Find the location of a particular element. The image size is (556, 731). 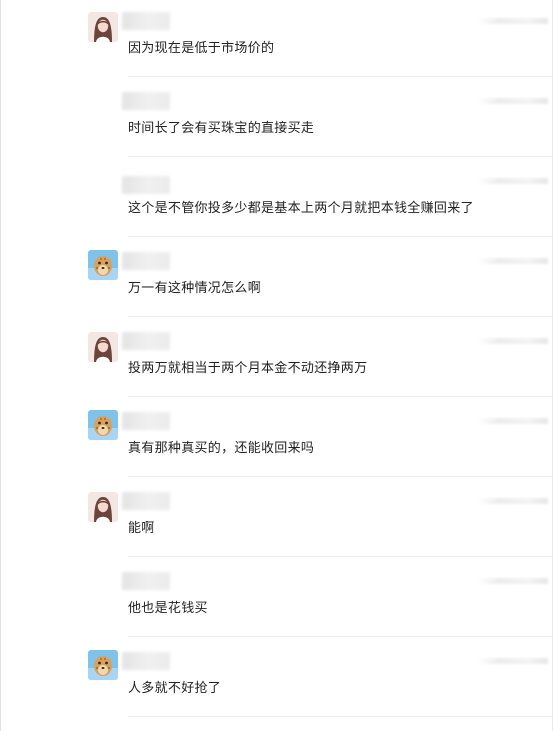

message-row: 因为现在是低于市场价的 is located at coordinates (278, 40).